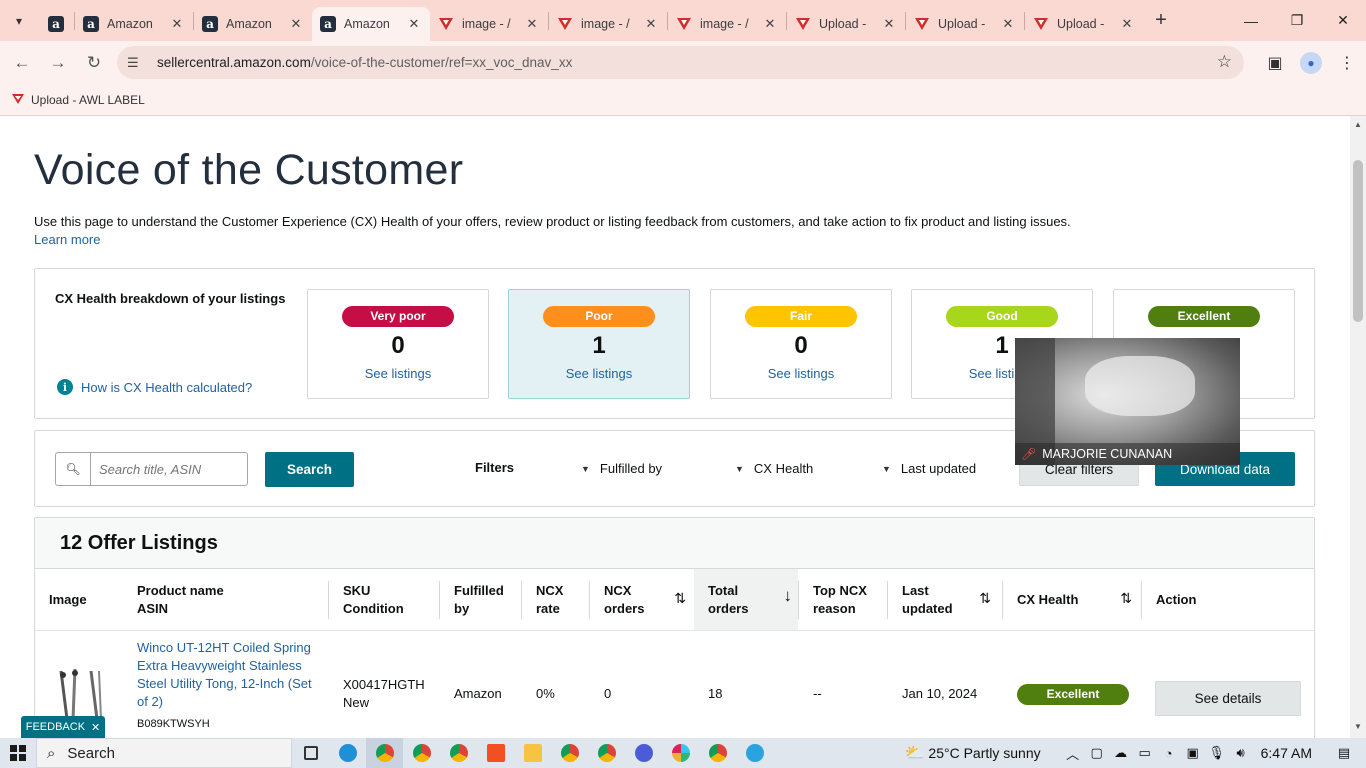  Describe the element at coordinates (608, 24) in the screenshot. I see `tab-image-2: image - / ✕` at that location.